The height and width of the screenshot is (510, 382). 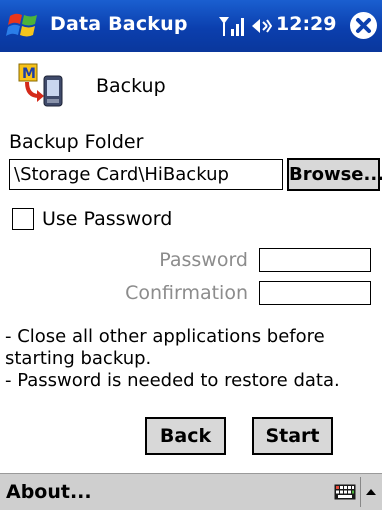 What do you see at coordinates (232, 26) in the screenshot?
I see `signal-strength-icon` at bounding box center [232, 26].